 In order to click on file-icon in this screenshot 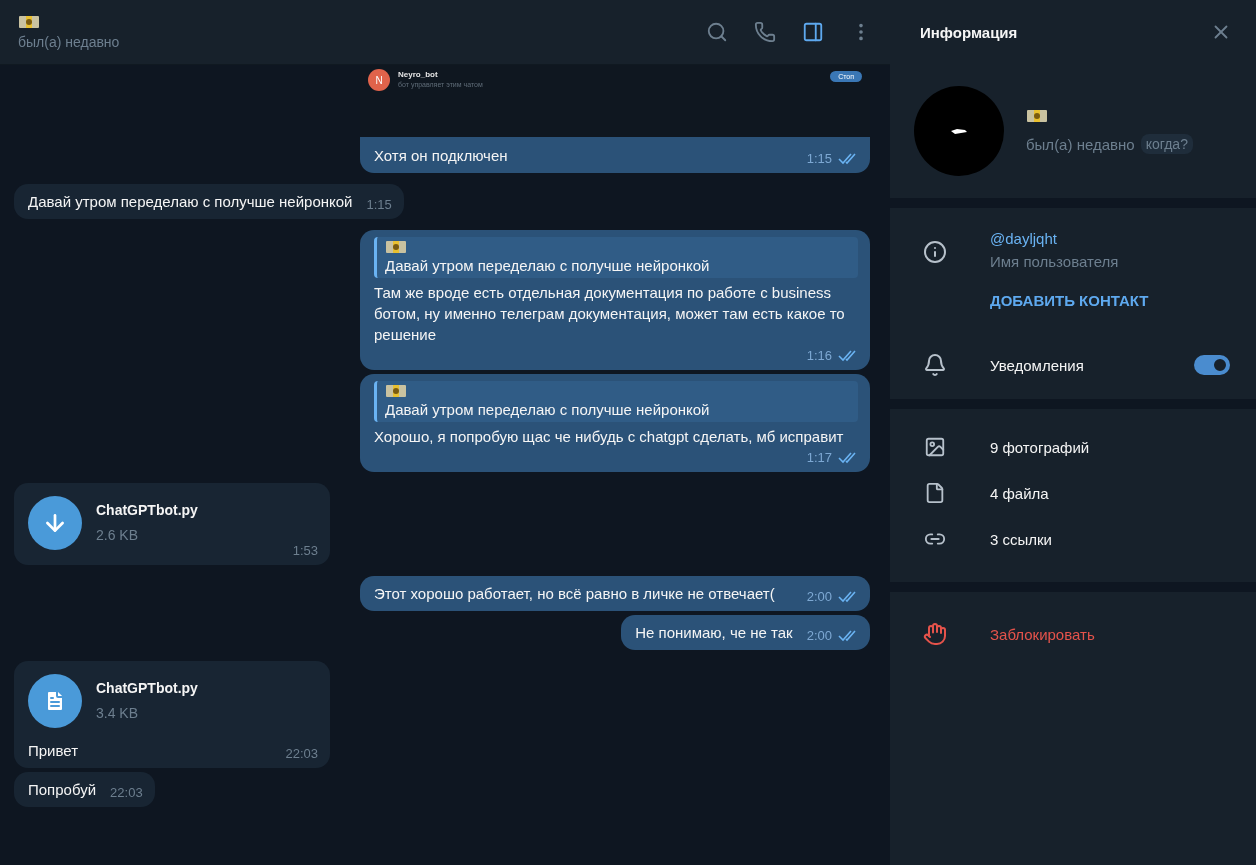, I will do `click(935, 493)`.